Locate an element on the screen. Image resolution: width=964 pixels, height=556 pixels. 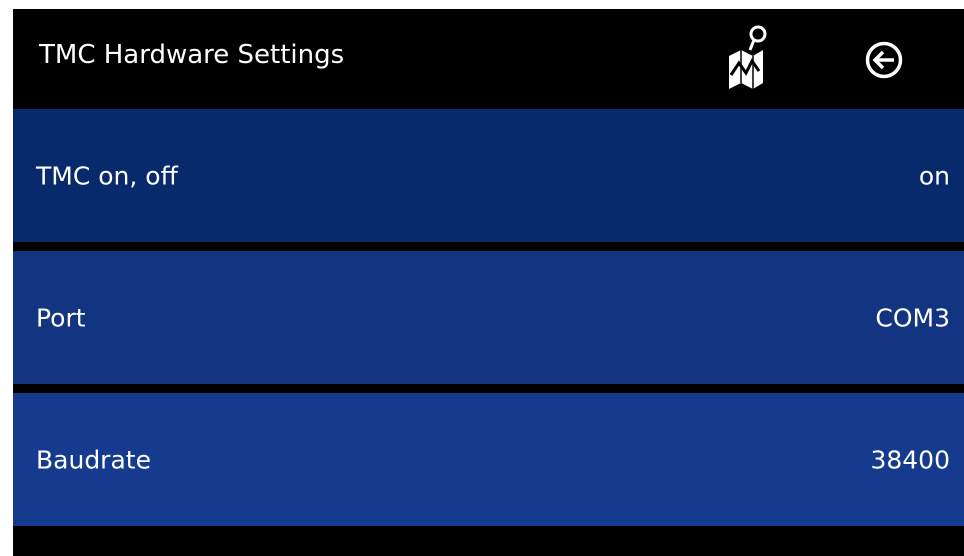
back-arrow-icon is located at coordinates (884, 60).